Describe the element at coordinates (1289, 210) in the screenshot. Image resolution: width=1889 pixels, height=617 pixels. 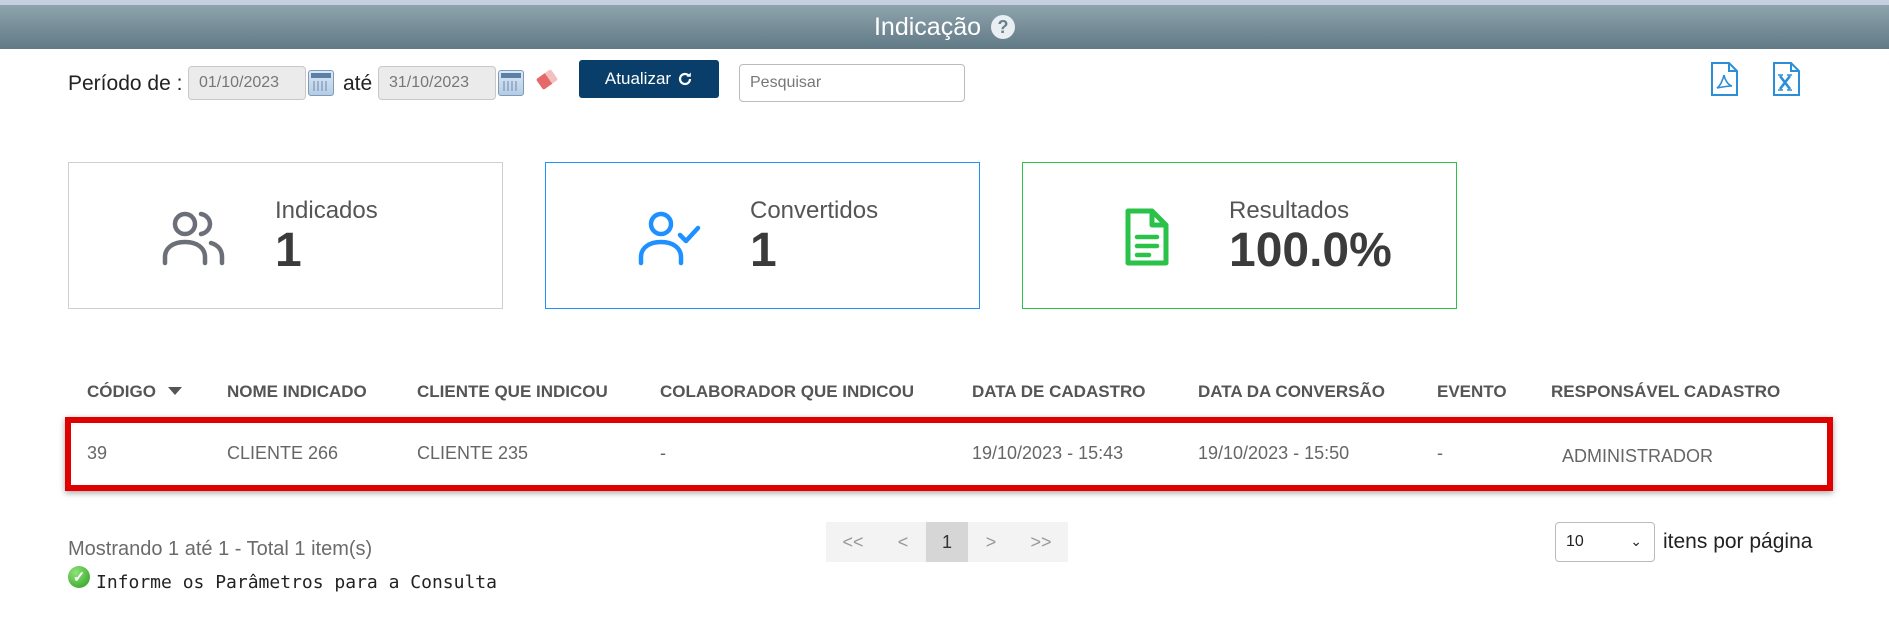
I see `card-resultados-label: Resultados` at that location.